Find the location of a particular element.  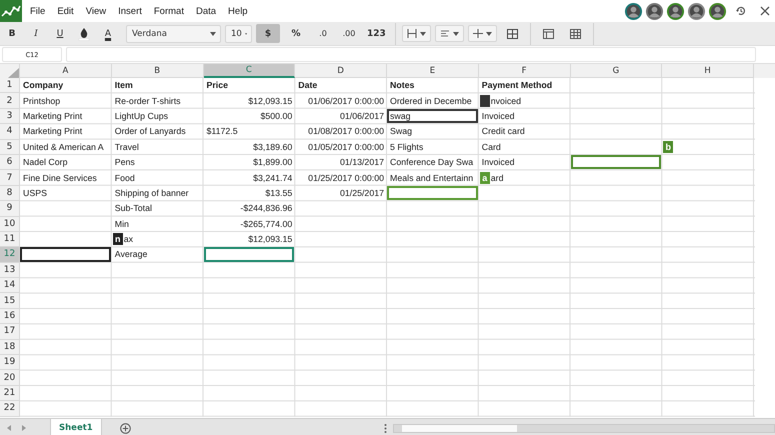

paint-drop-icon is located at coordinates (84, 33).